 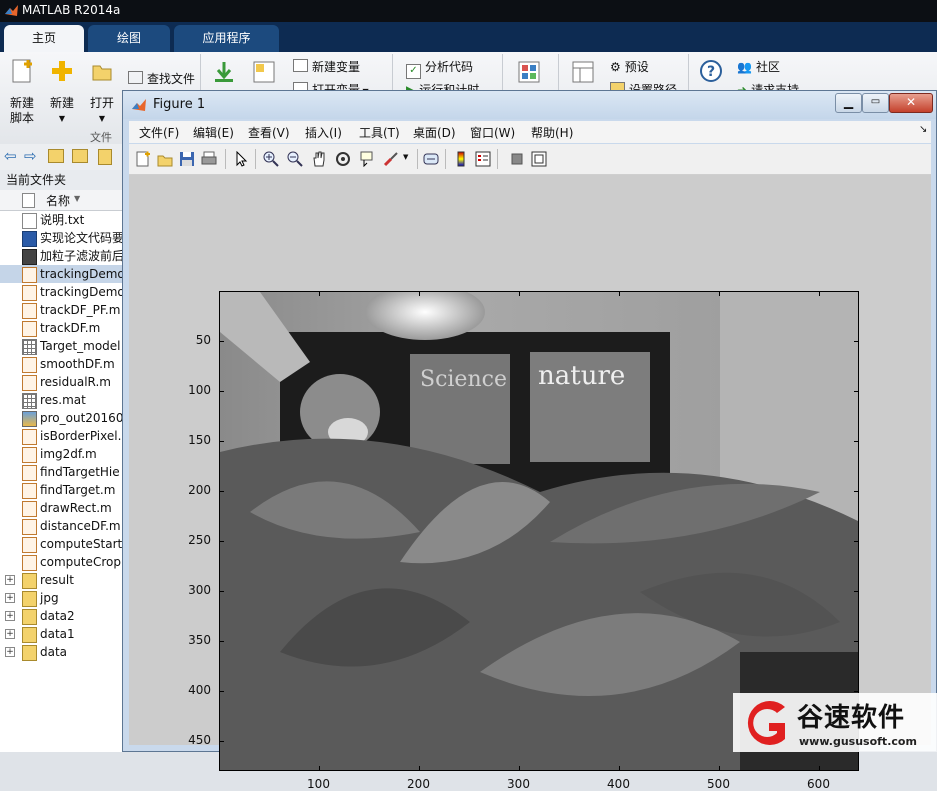 What do you see at coordinates (62, 382) in the screenshot?
I see `file-item: residualR.m` at bounding box center [62, 382].